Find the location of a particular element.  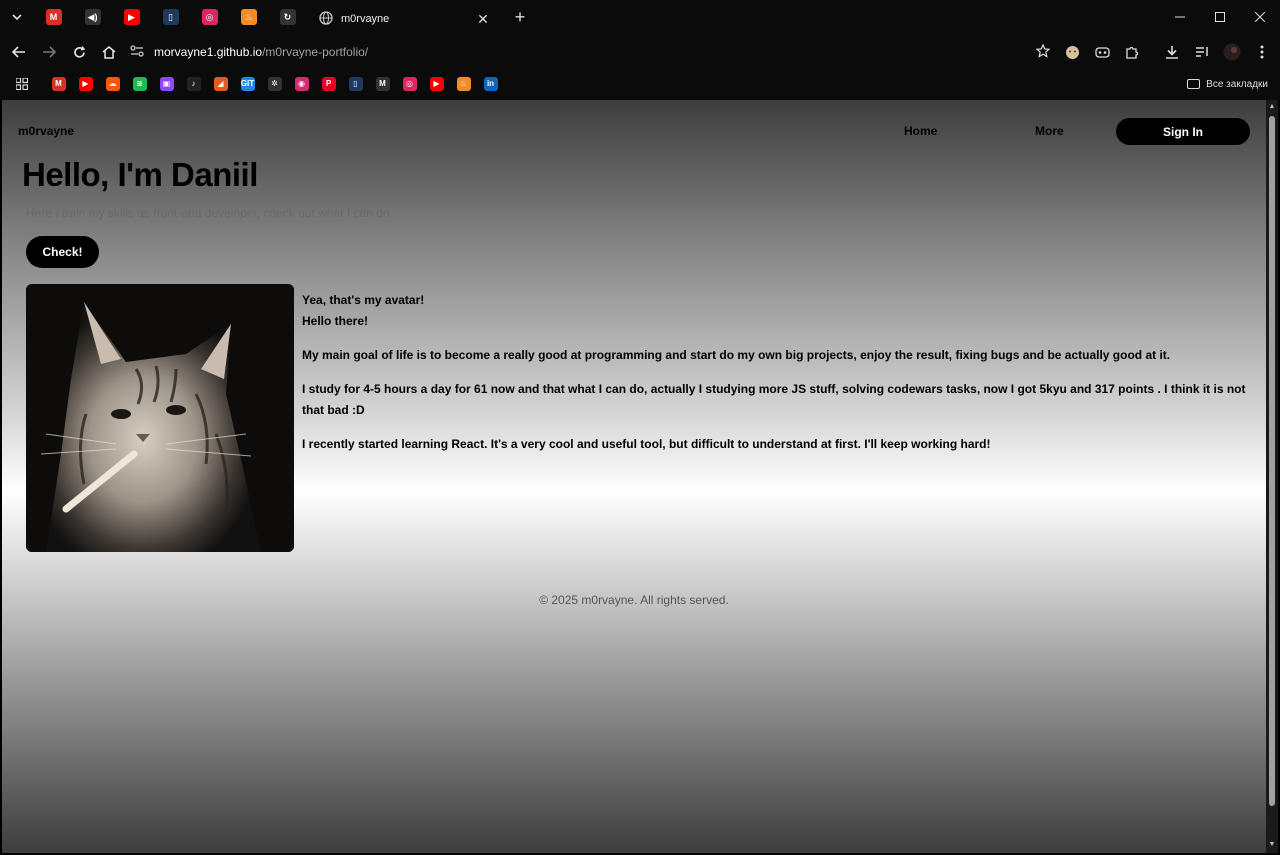

folder-icon is located at coordinates (1194, 84).